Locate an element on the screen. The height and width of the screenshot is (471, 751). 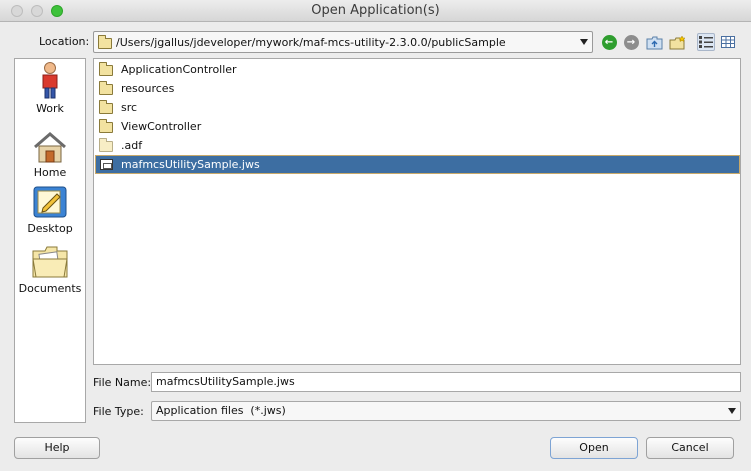
location-label: Location: is located at coordinates (64, 41).